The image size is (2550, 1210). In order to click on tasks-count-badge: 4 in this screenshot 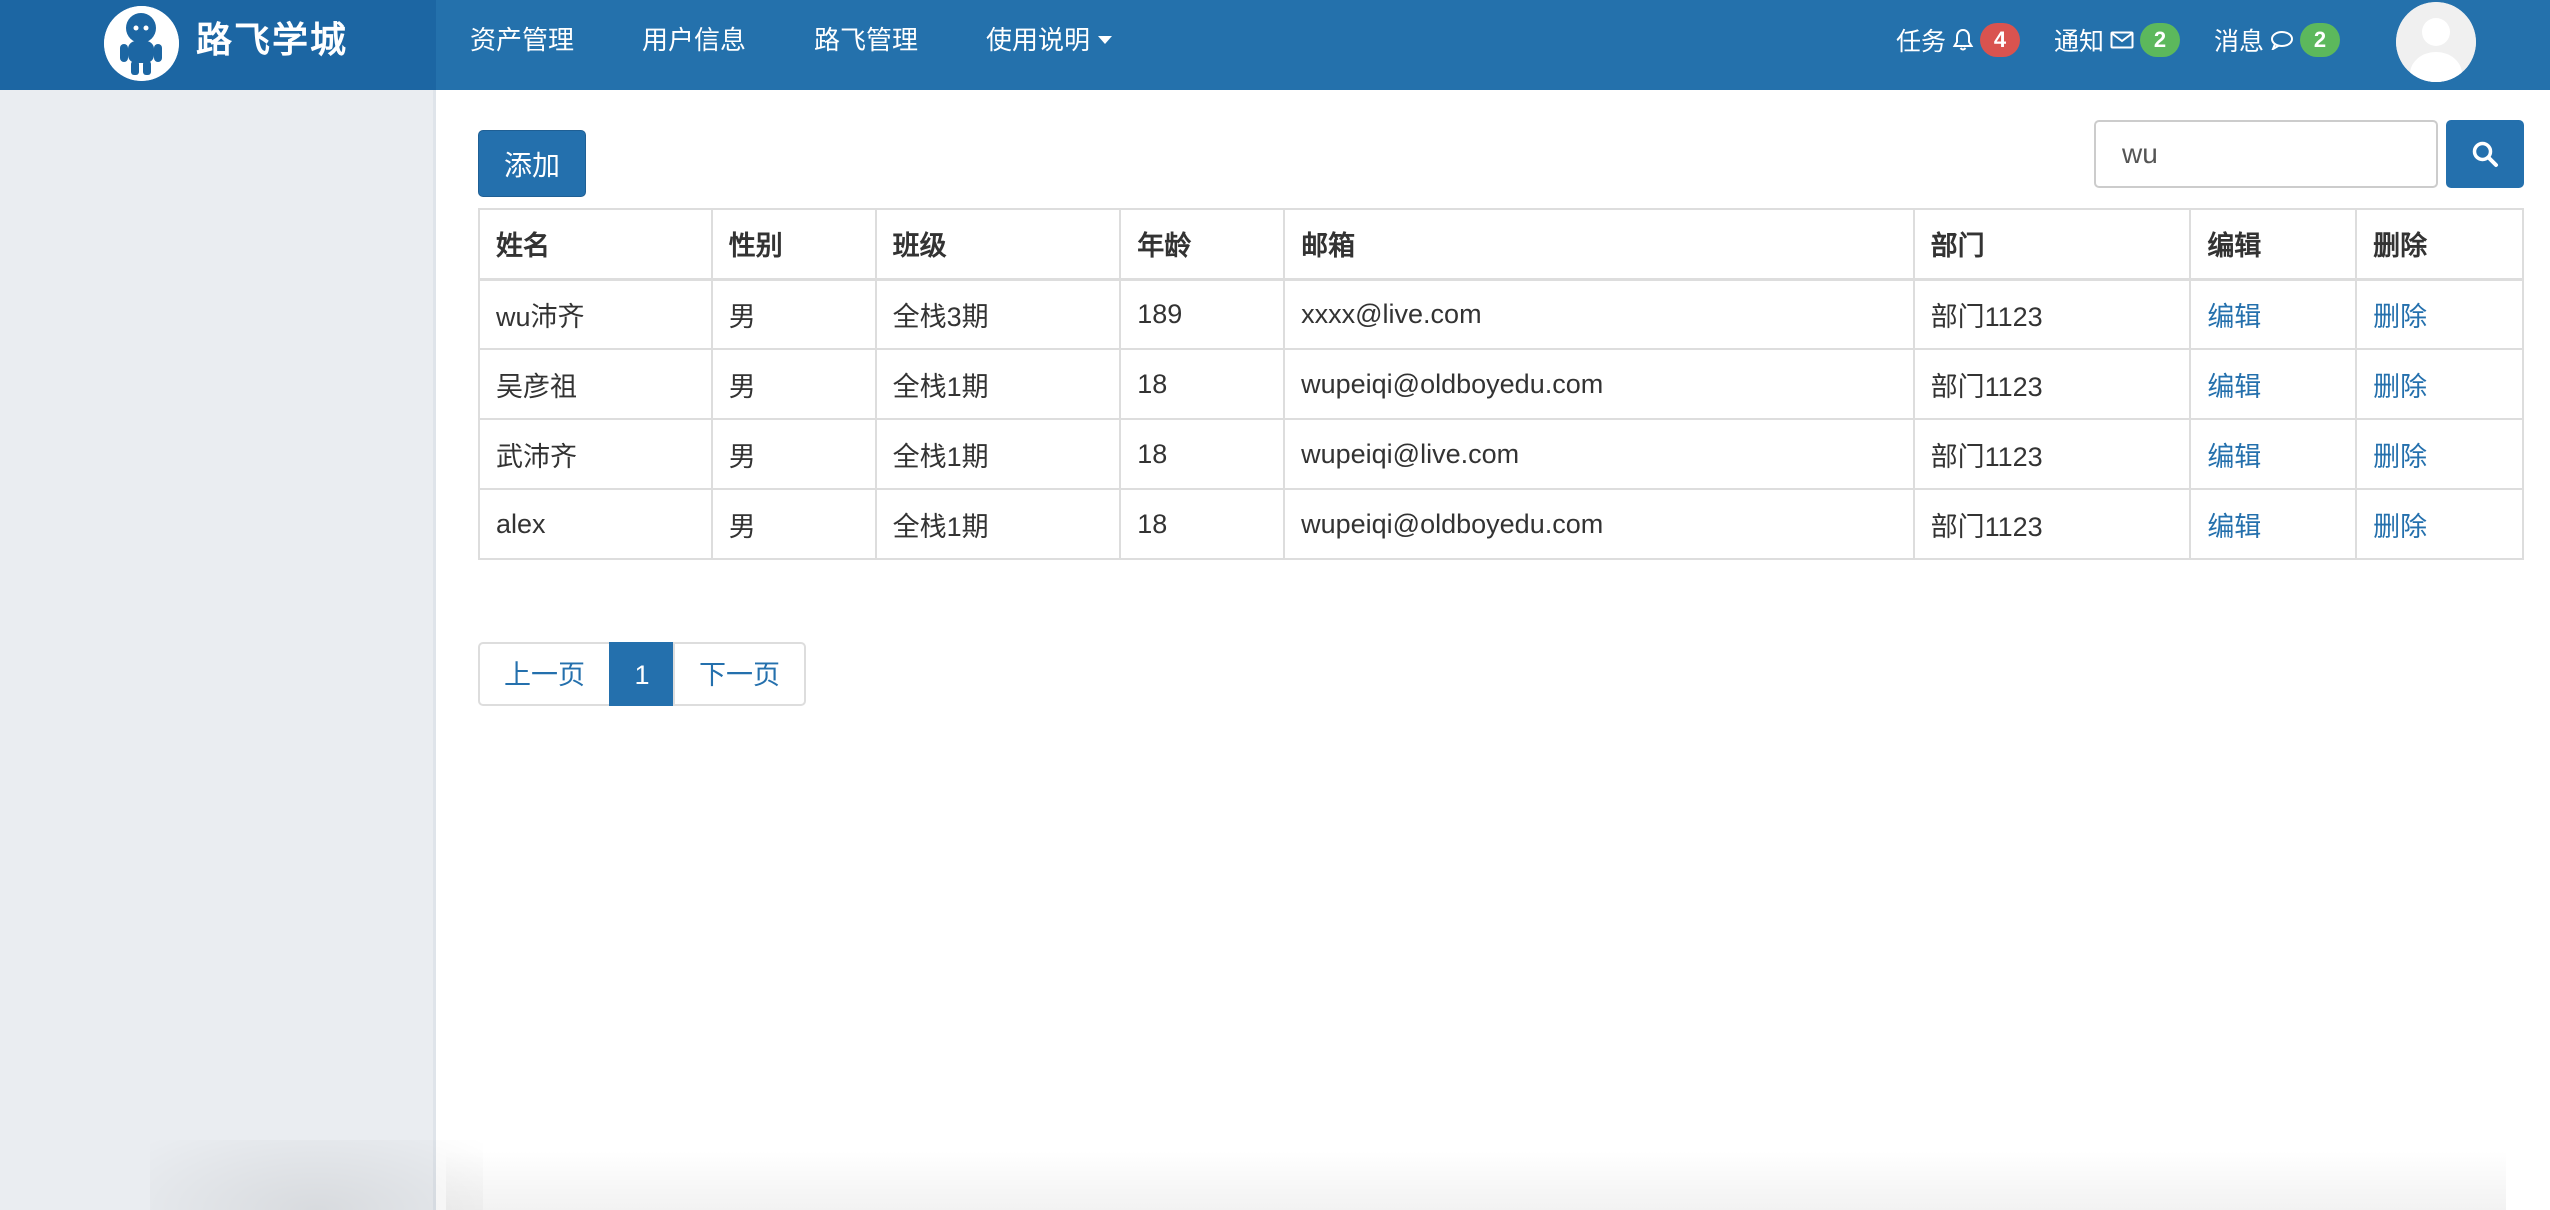, I will do `click(1999, 40)`.